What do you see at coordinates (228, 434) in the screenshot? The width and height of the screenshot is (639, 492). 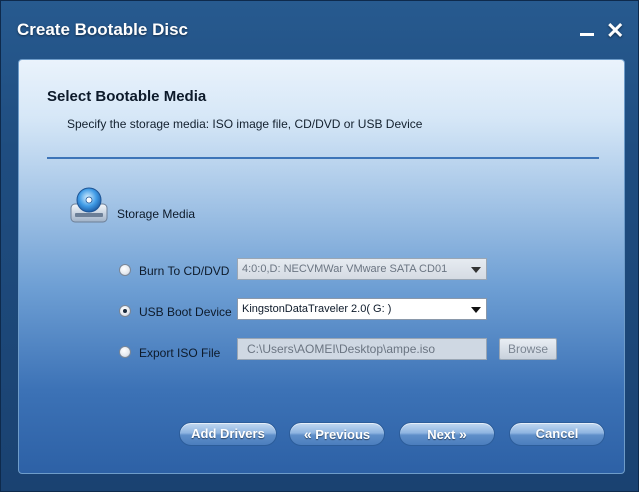 I see `add-drivers-button: Add Drivers` at bounding box center [228, 434].